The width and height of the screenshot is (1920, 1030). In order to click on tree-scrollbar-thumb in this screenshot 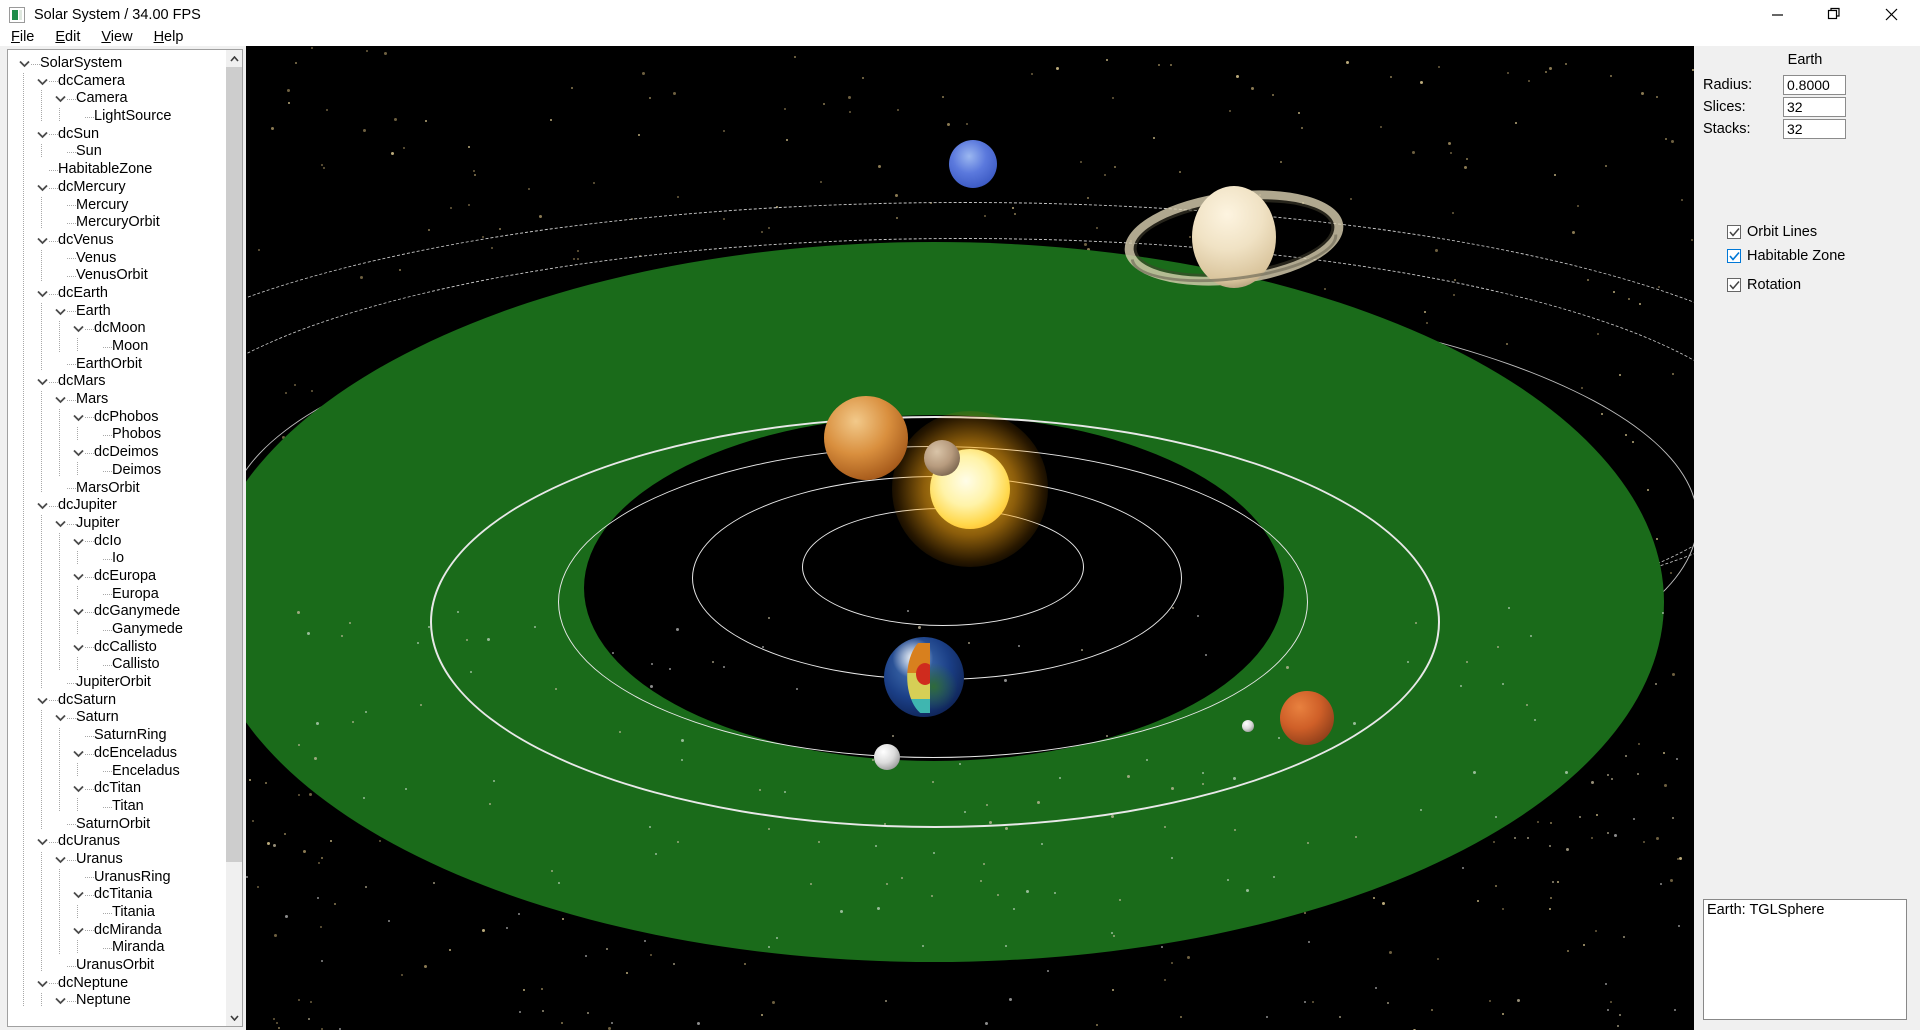, I will do `click(234, 464)`.